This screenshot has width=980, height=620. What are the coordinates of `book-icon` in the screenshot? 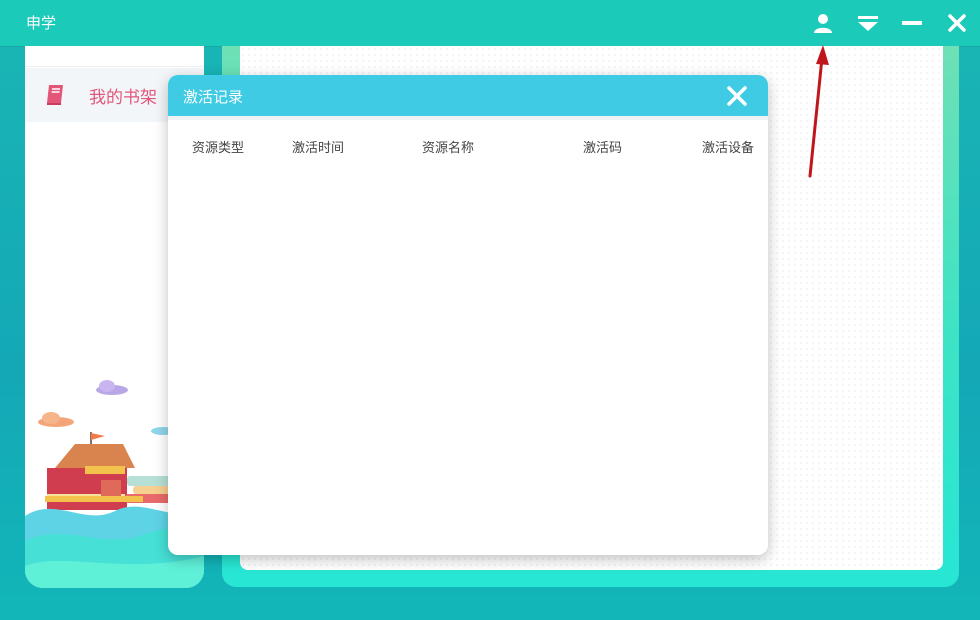 It's located at (55, 95).